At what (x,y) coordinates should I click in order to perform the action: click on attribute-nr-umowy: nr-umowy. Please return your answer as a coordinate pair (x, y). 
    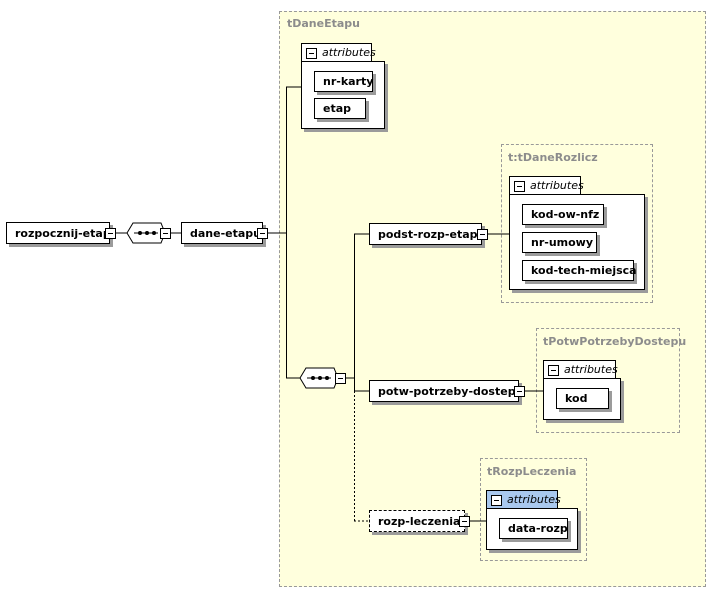
    Looking at the image, I should click on (559, 242).